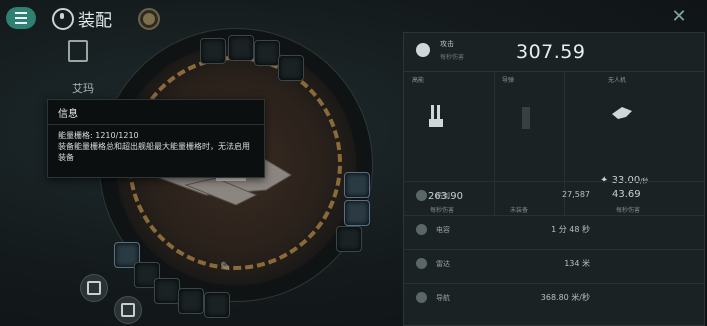 The image size is (707, 326). I want to click on info-title: 信息, so click(156, 112).